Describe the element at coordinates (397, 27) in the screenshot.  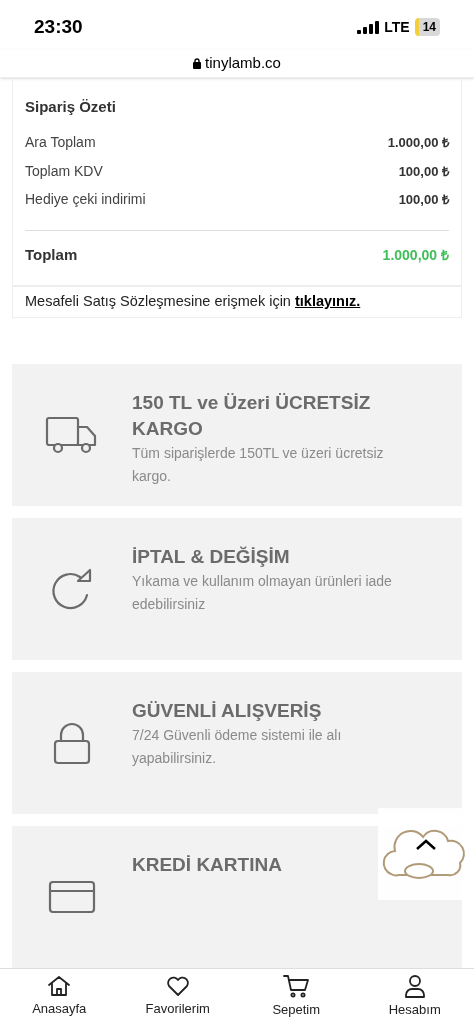
I see `network-label: LTE` at that location.